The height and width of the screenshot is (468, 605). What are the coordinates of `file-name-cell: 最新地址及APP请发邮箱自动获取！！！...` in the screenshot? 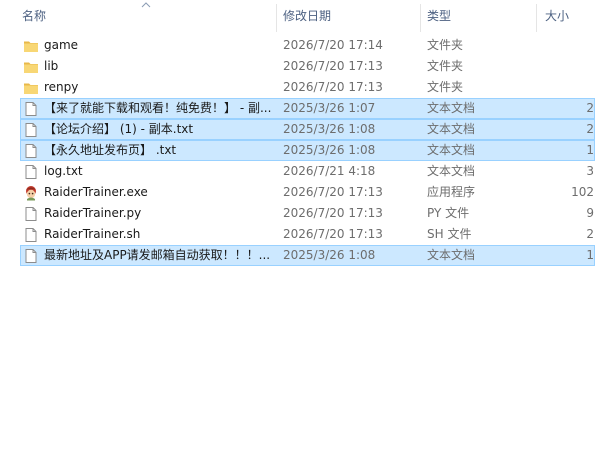 It's located at (149, 255).